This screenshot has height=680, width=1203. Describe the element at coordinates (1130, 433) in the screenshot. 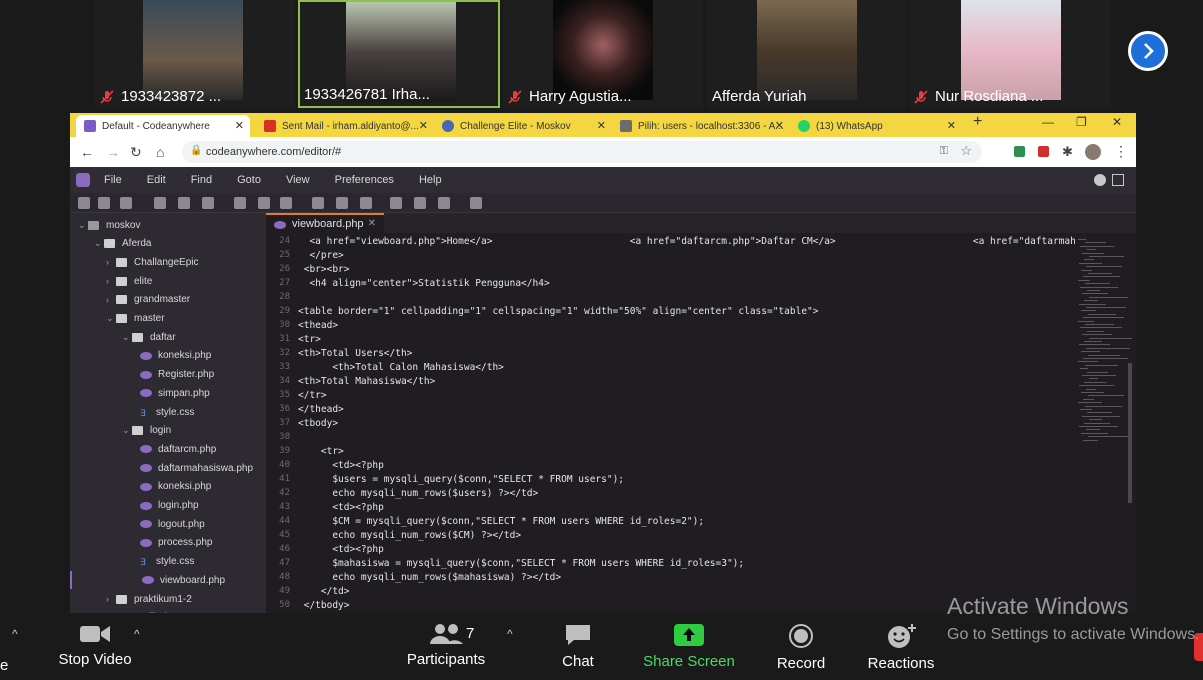

I see `editor-scrollbar` at that location.